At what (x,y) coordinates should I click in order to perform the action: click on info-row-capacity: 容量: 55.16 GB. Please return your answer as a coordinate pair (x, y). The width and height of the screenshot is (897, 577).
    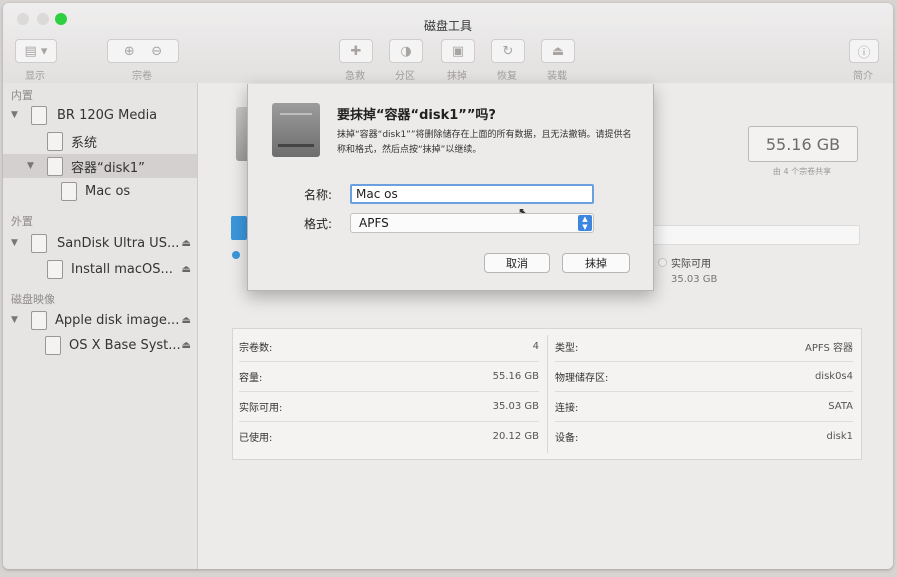
    Looking at the image, I should click on (390, 376).